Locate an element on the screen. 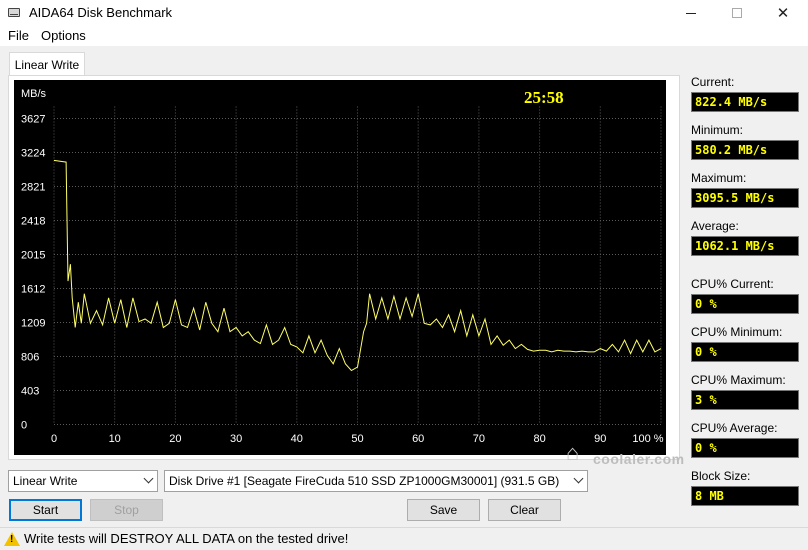  cpu-current-value: 0 % is located at coordinates (745, 304).